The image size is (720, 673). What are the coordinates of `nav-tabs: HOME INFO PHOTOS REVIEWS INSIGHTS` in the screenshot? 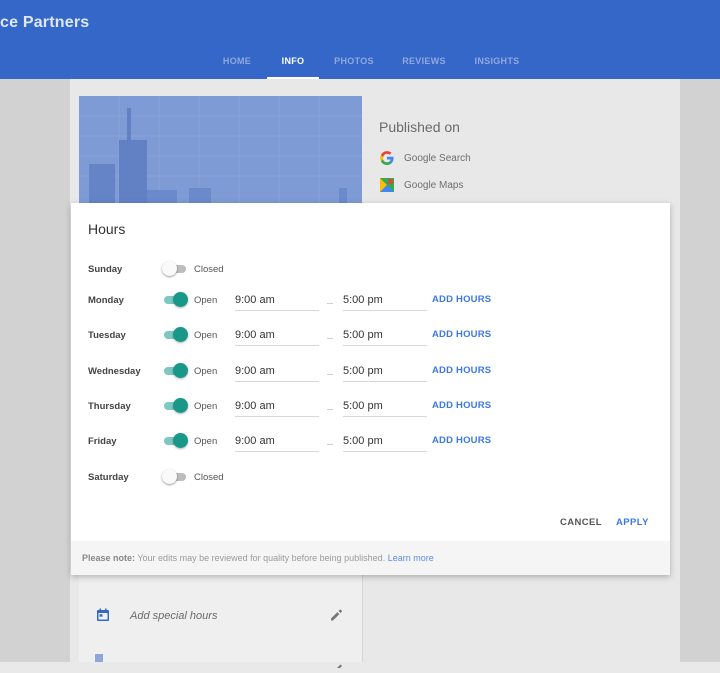 It's located at (360, 67).